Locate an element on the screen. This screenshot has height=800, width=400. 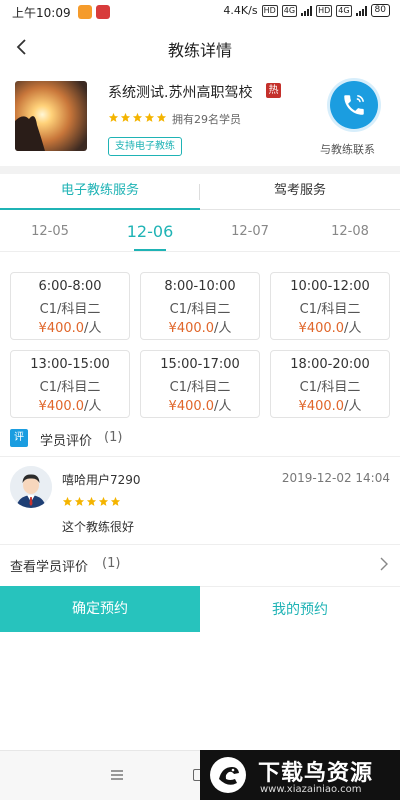
tab-driving-test: 驾考服务 is located at coordinates (300, 192).